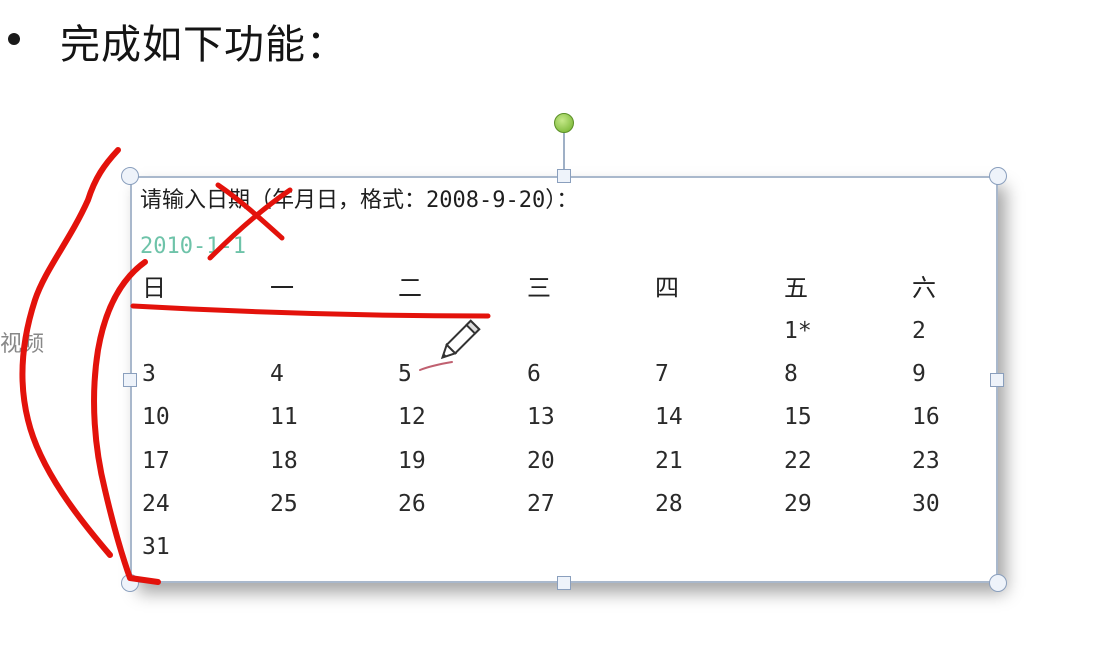  I want to click on date-prompt: 请输入日期（年月日，格式：2008-9-20）：, so click(359, 200).